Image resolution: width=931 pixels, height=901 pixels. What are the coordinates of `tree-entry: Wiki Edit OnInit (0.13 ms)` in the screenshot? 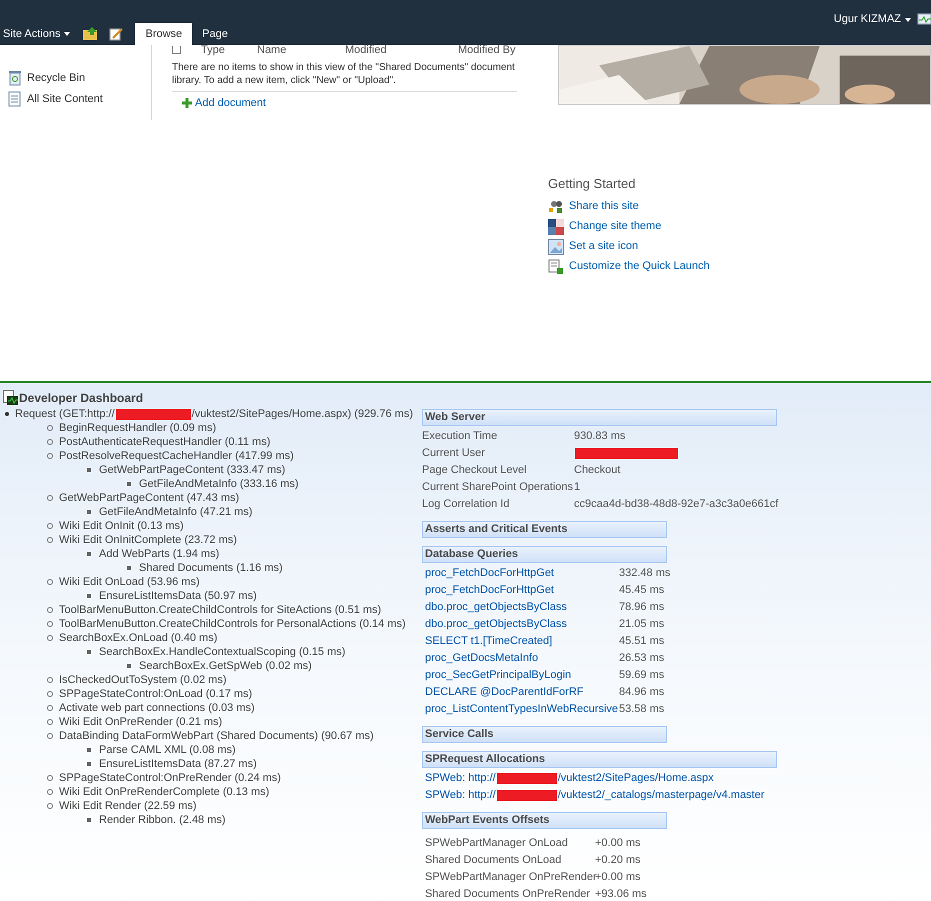 It's located at (121, 526).